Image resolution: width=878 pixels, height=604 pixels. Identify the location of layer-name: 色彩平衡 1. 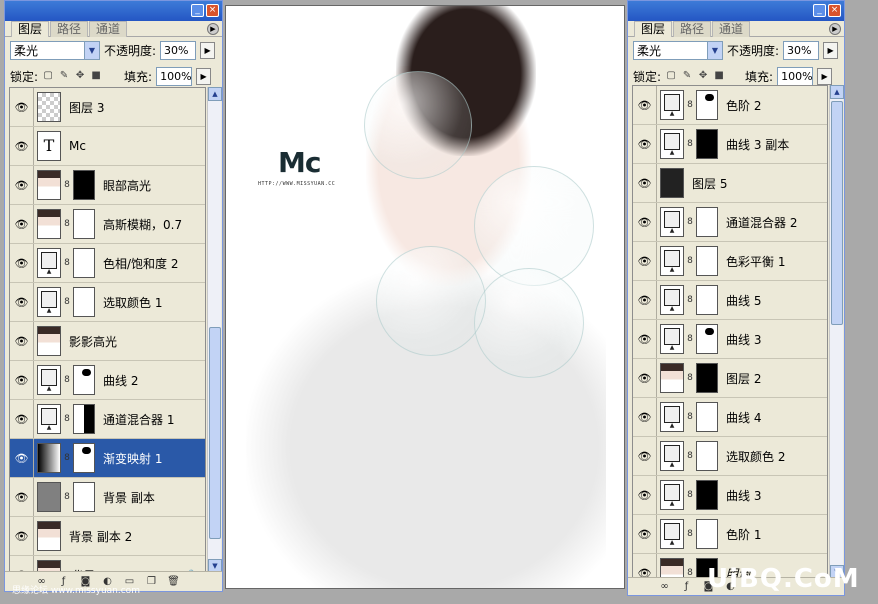
(755, 261).